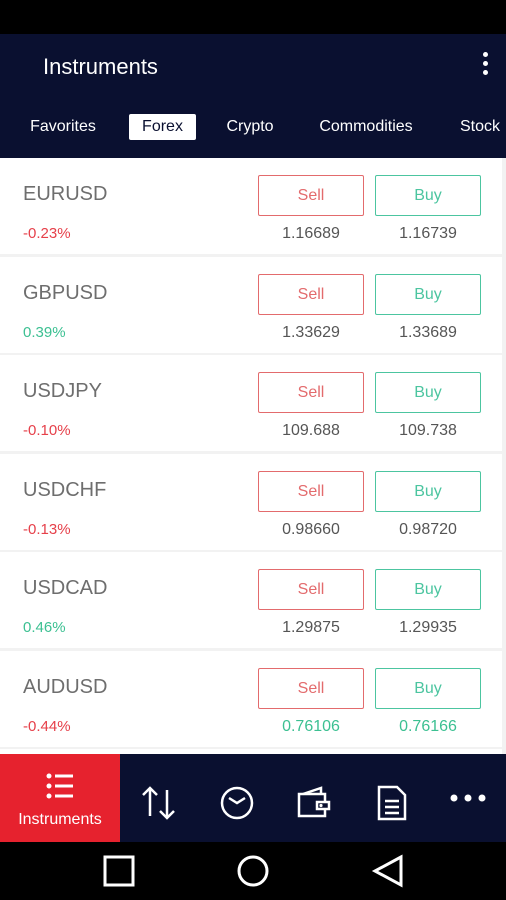 The width and height of the screenshot is (506, 900). I want to click on sell-price: 1.33629, so click(311, 332).